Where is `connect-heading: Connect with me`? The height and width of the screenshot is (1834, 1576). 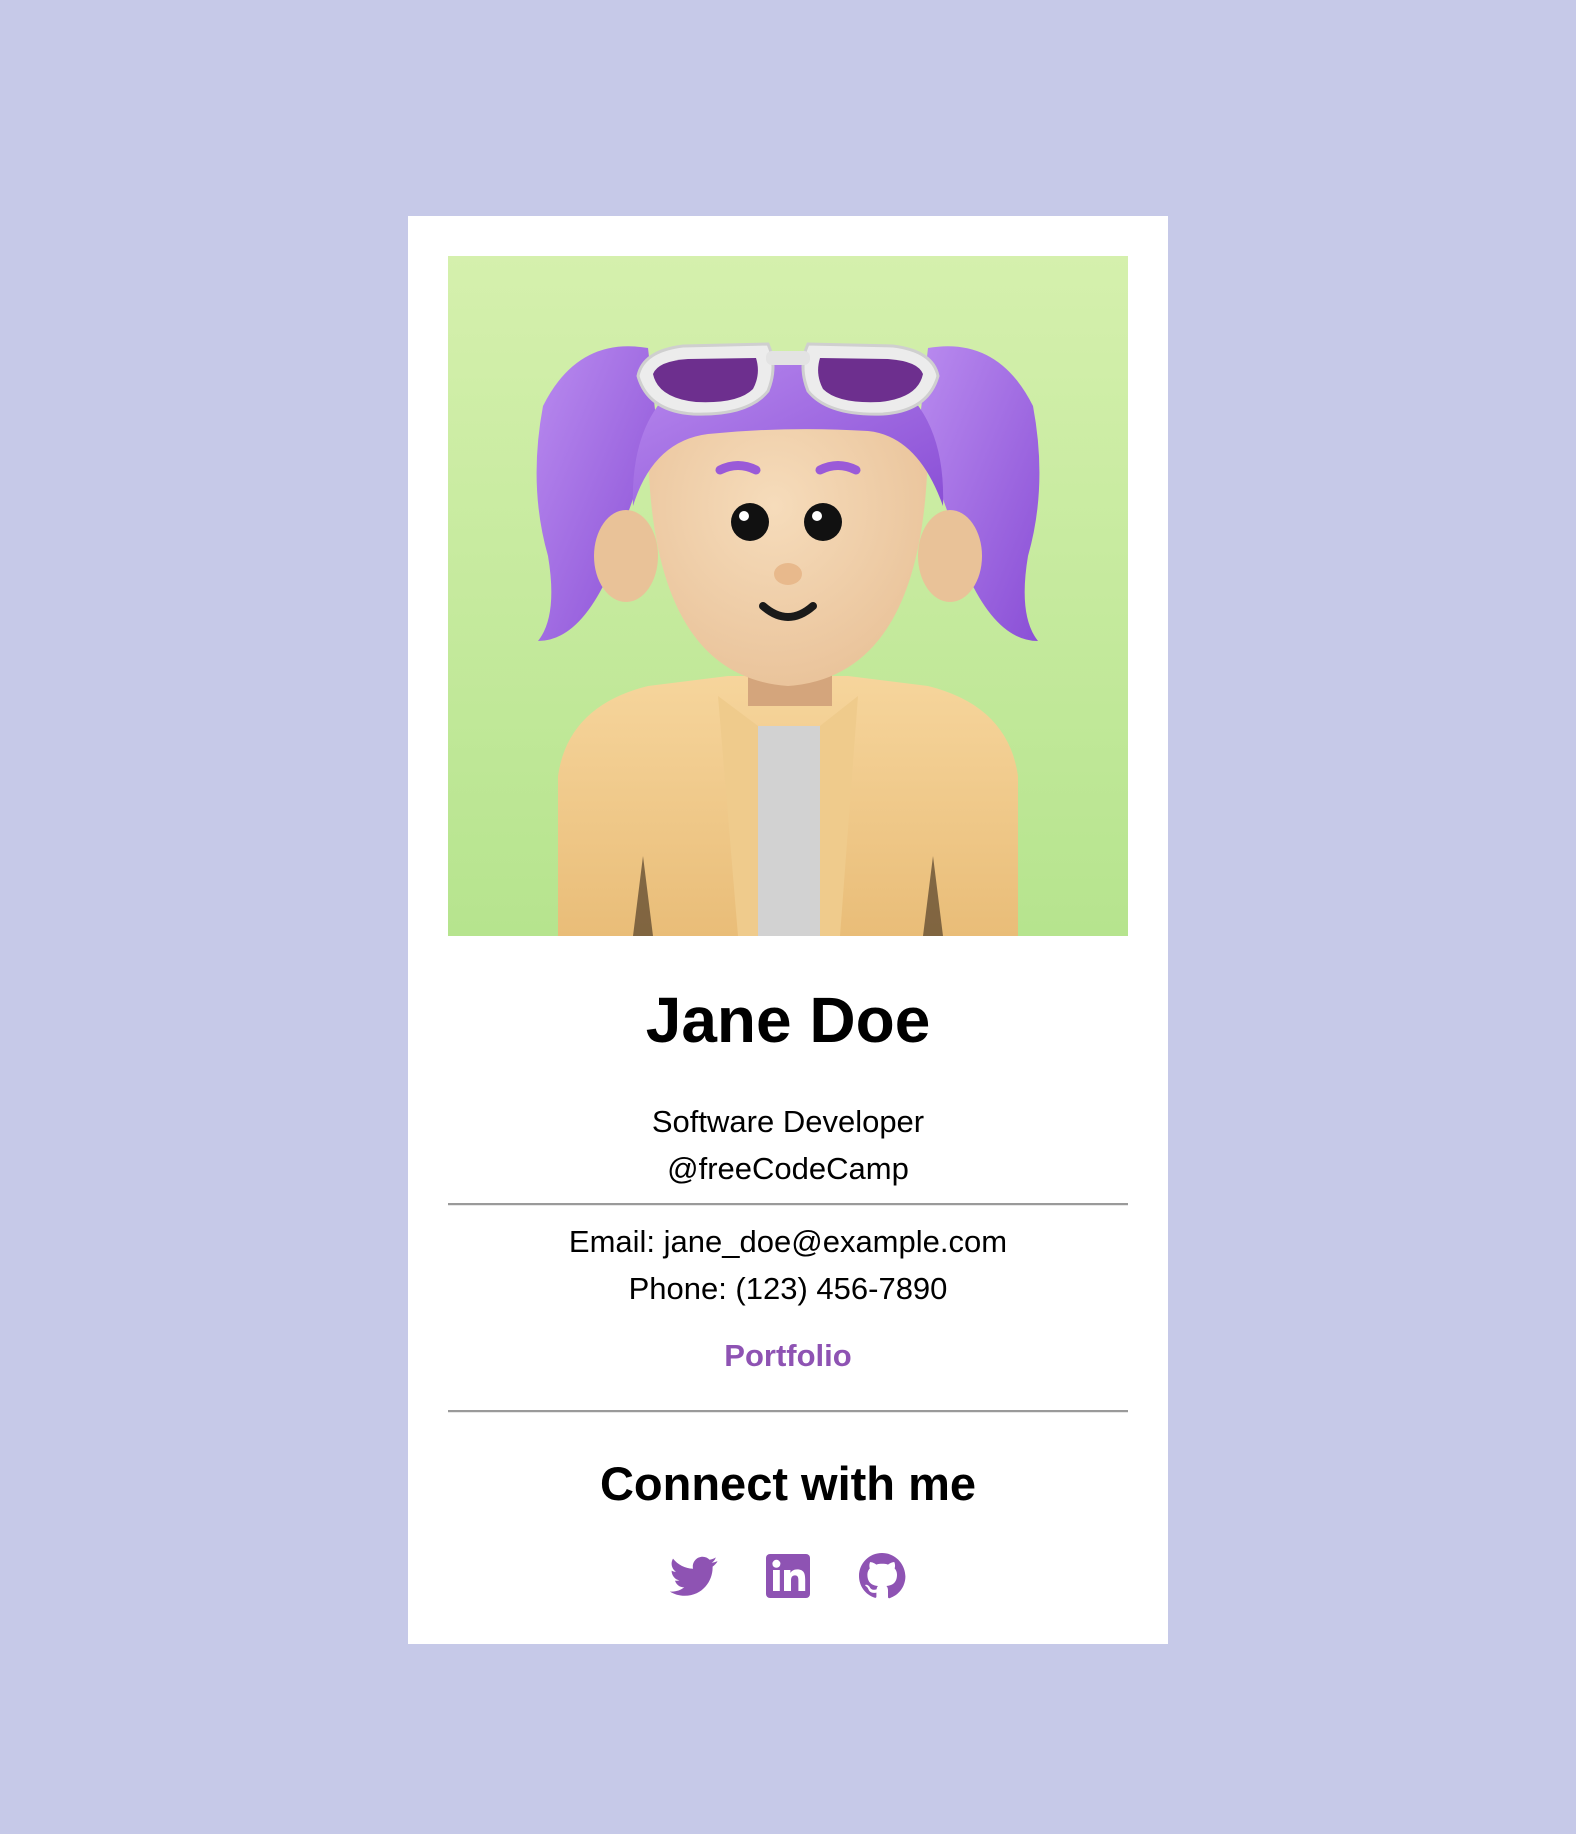
connect-heading: Connect with me is located at coordinates (788, 1483).